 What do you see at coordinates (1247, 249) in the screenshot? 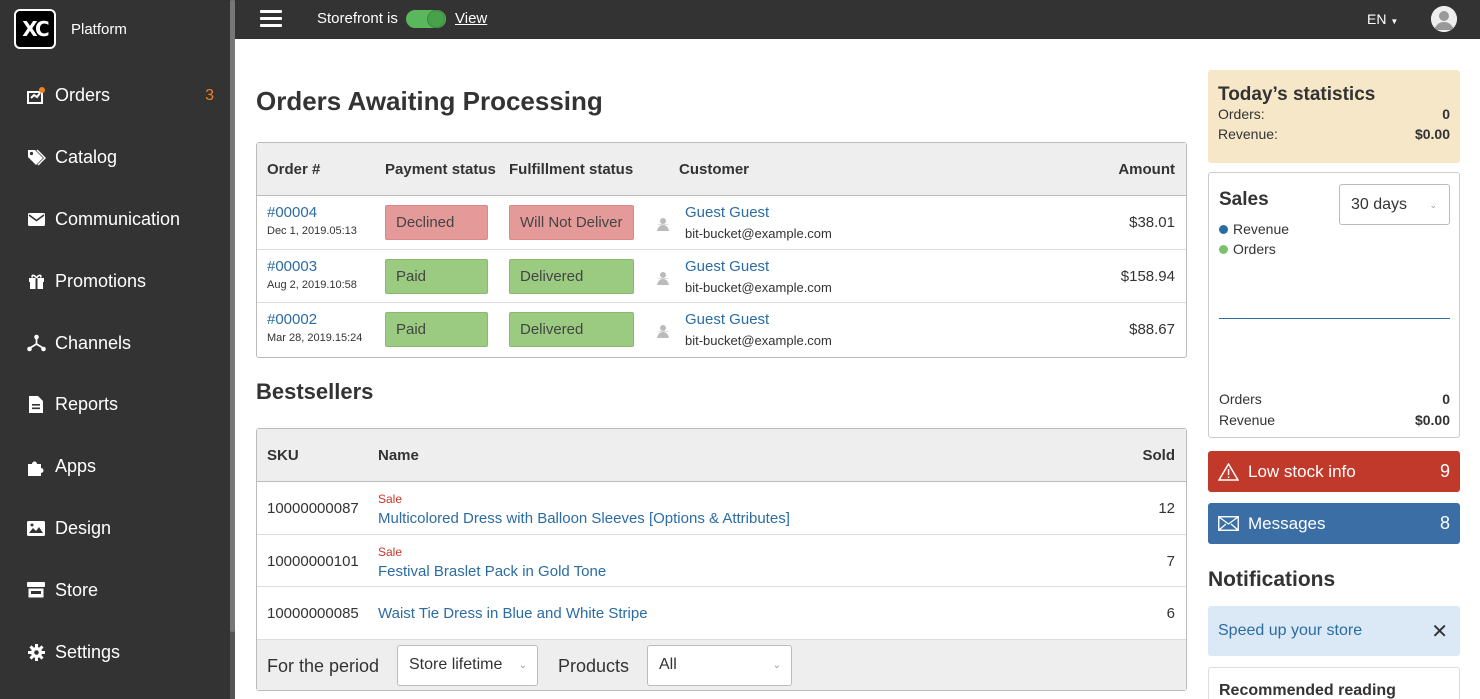
I see `legend-orders: Orders` at bounding box center [1247, 249].